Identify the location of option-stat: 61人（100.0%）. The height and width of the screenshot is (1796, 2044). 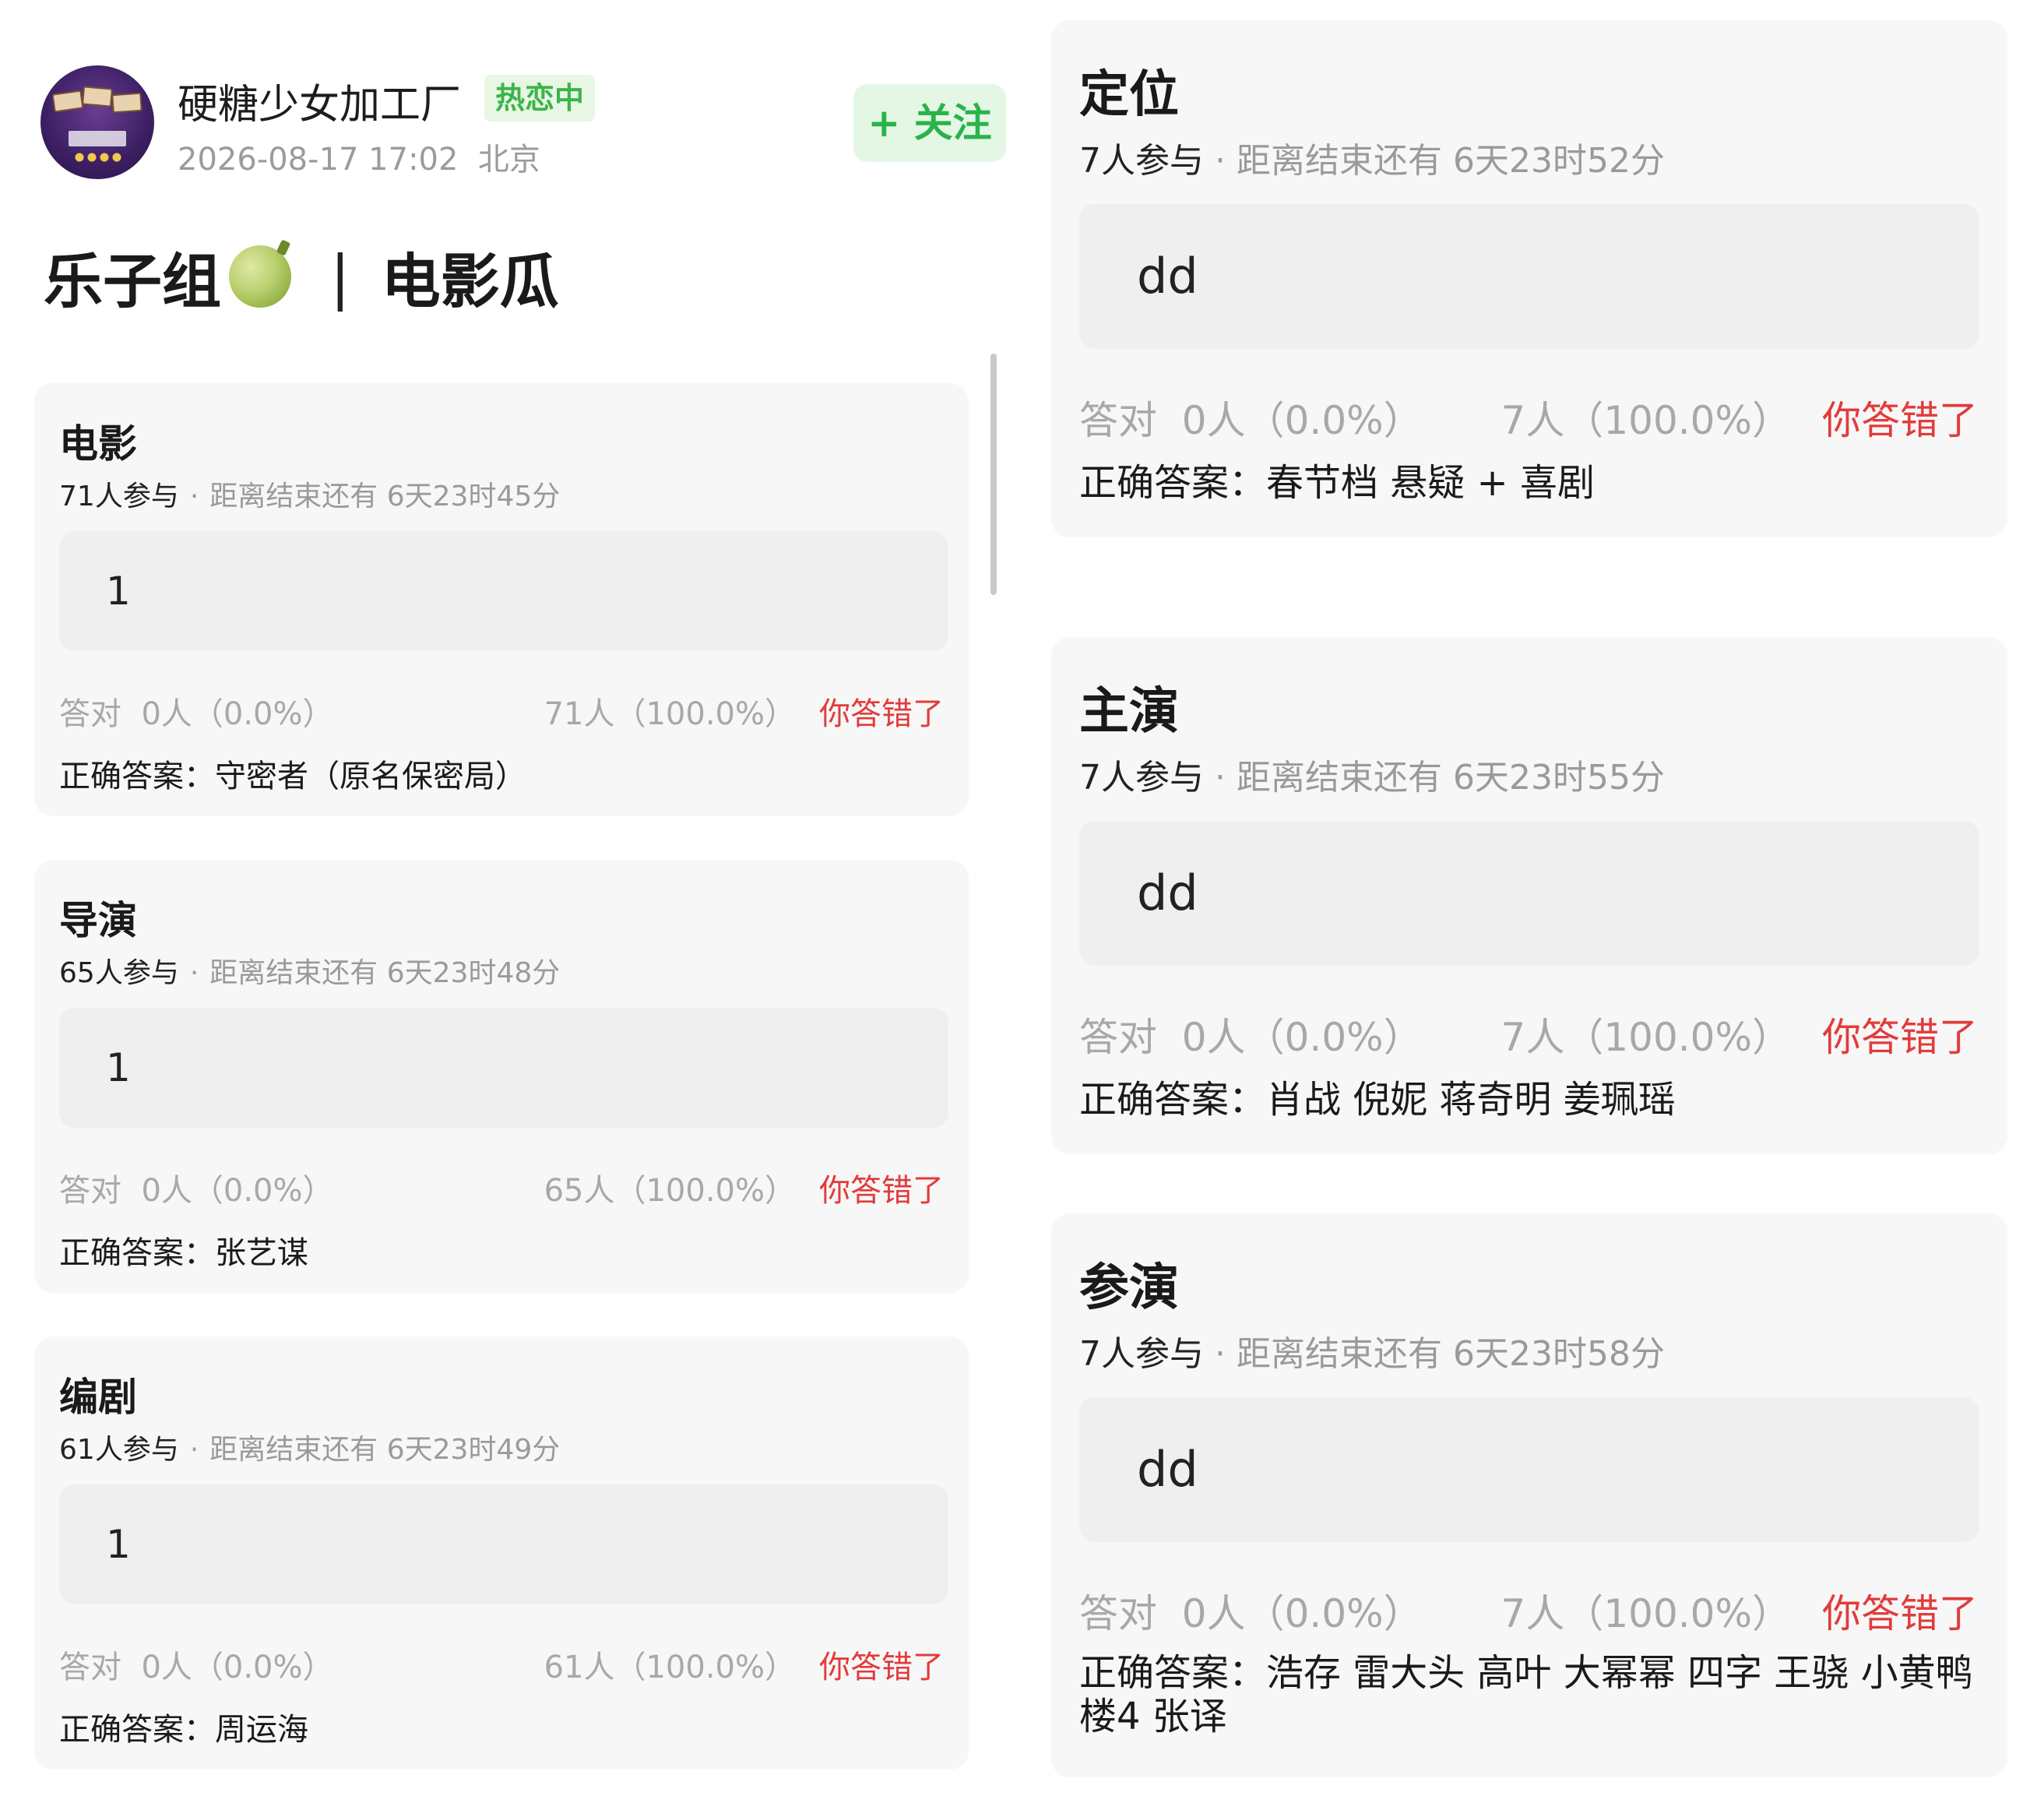
(670, 1667).